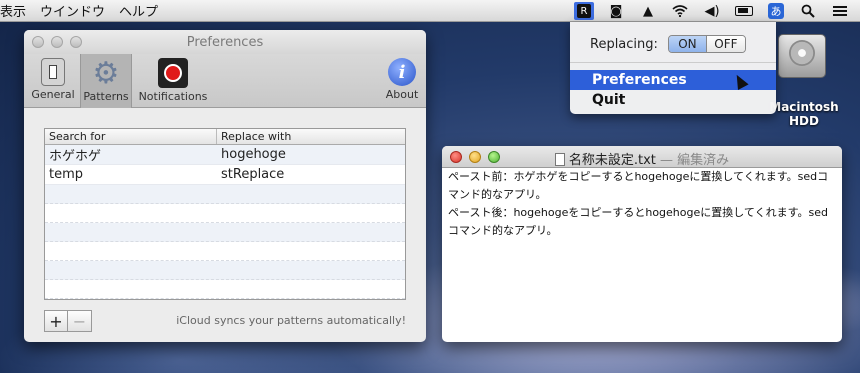 The image size is (860, 373). I want to click on tab-about: i About, so click(402, 82).